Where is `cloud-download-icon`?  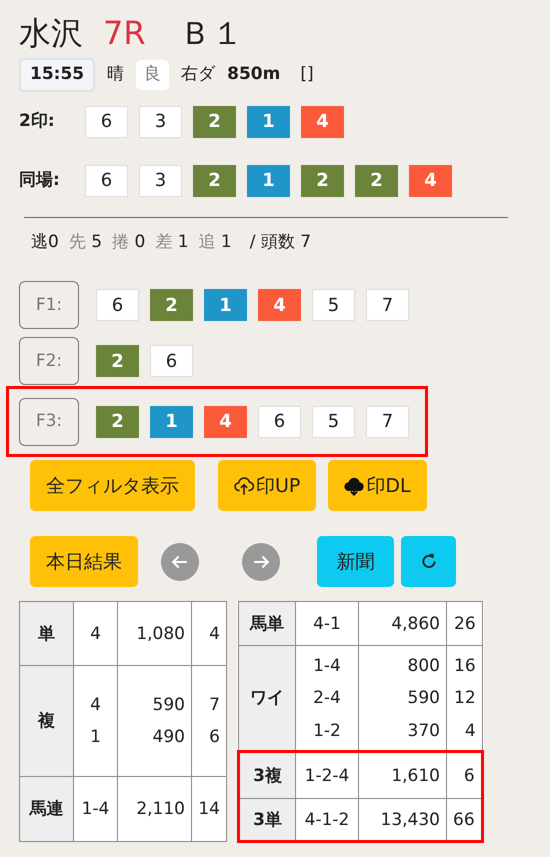 cloud-download-icon is located at coordinates (354, 486).